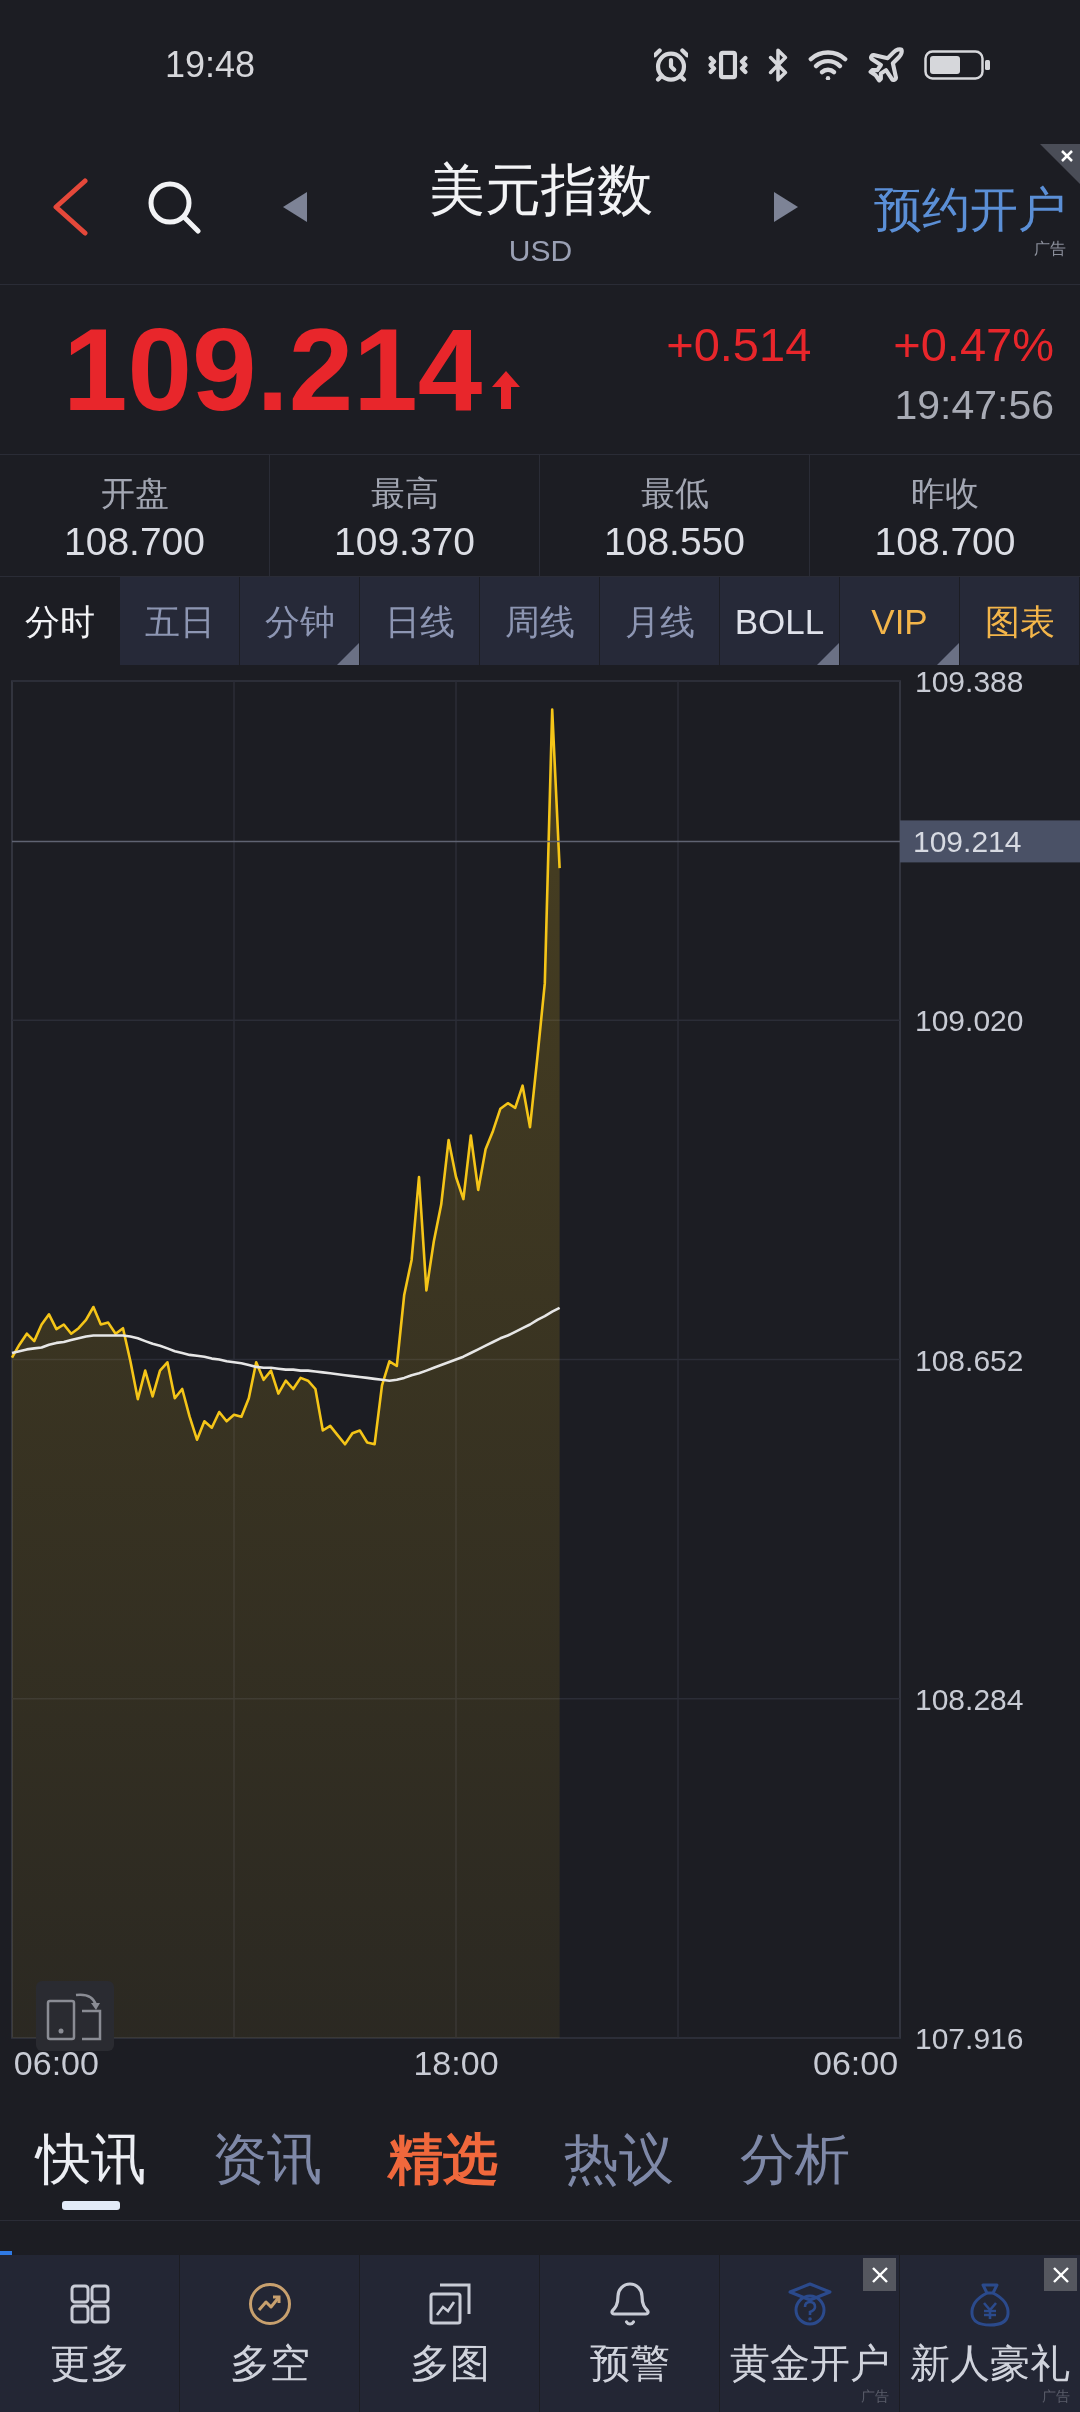 The image size is (1080, 2412). I want to click on stat-label: 最高, so click(404, 493).